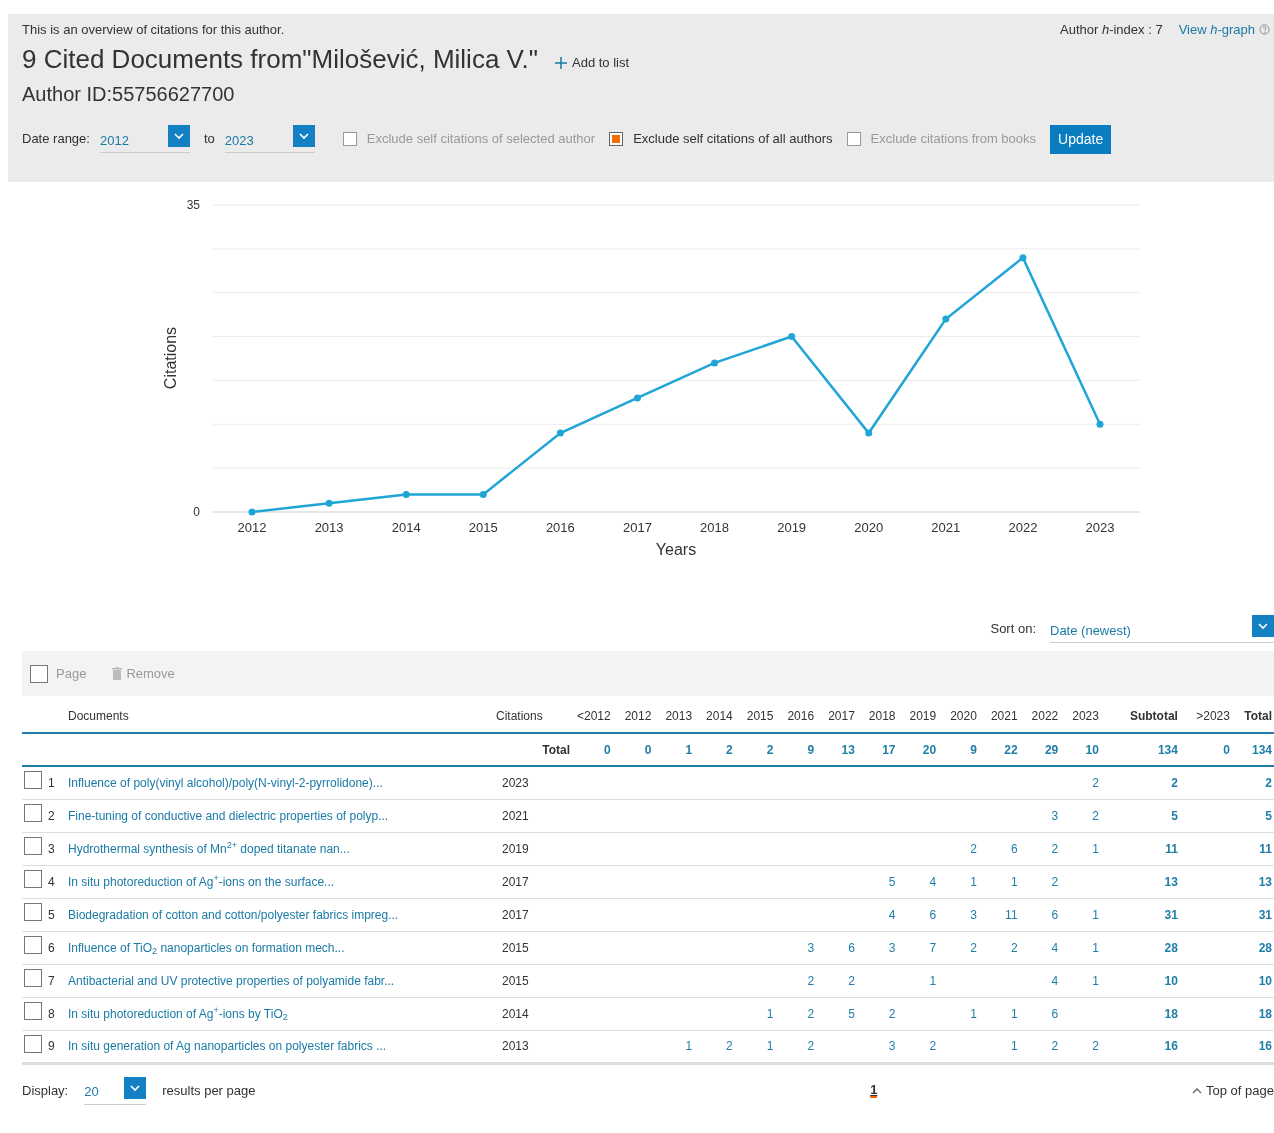 Image resolution: width=1274 pixels, height=1133 pixels. I want to click on table-cell: 5, so click(1268, 815).